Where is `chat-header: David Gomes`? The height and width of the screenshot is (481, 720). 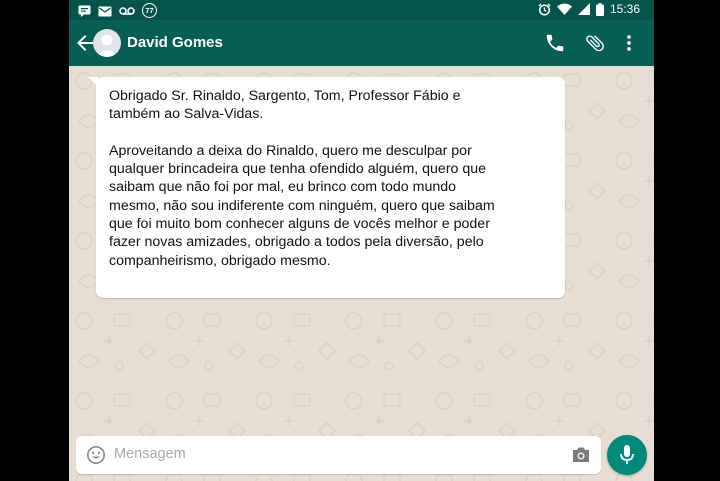 chat-header: David Gomes is located at coordinates (361, 43).